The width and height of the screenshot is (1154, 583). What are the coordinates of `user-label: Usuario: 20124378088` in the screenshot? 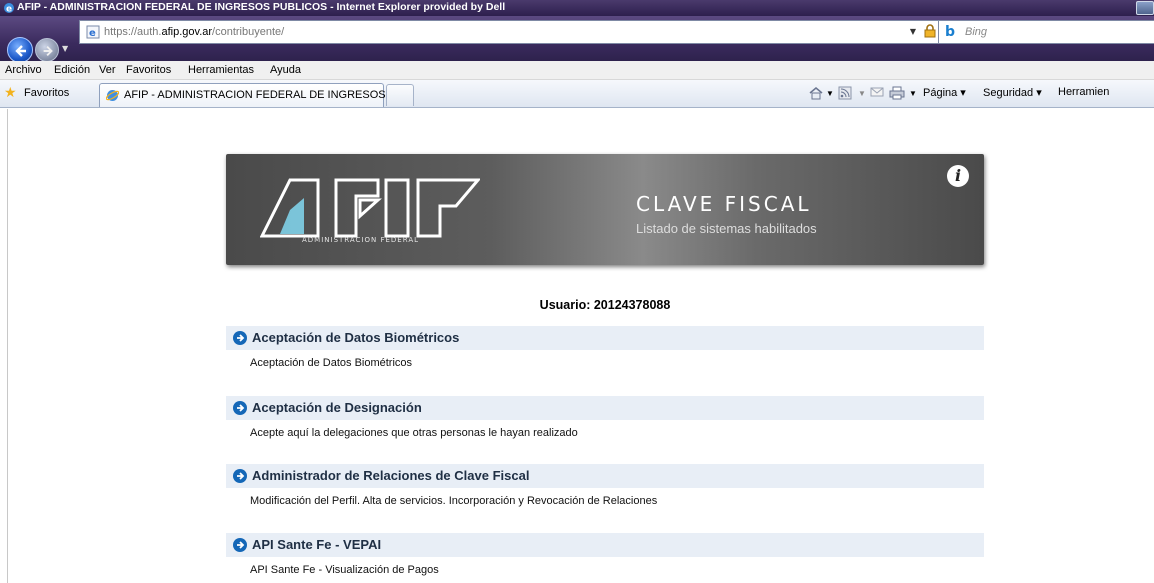 It's located at (605, 305).